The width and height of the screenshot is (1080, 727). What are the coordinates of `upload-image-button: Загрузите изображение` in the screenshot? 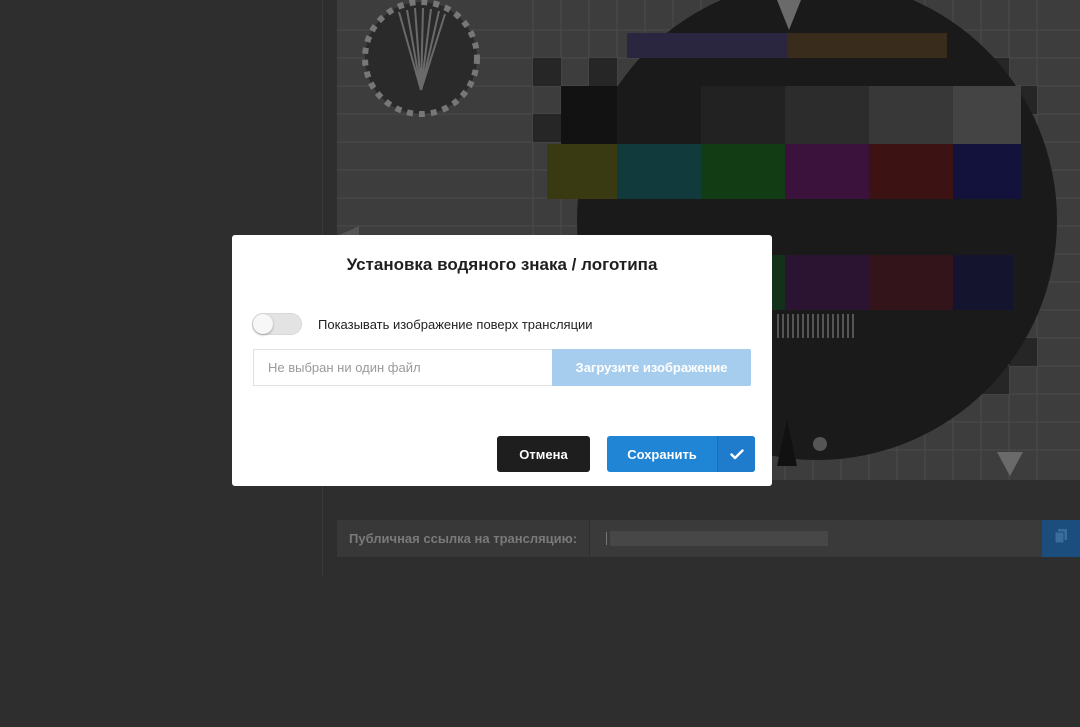 It's located at (651, 367).